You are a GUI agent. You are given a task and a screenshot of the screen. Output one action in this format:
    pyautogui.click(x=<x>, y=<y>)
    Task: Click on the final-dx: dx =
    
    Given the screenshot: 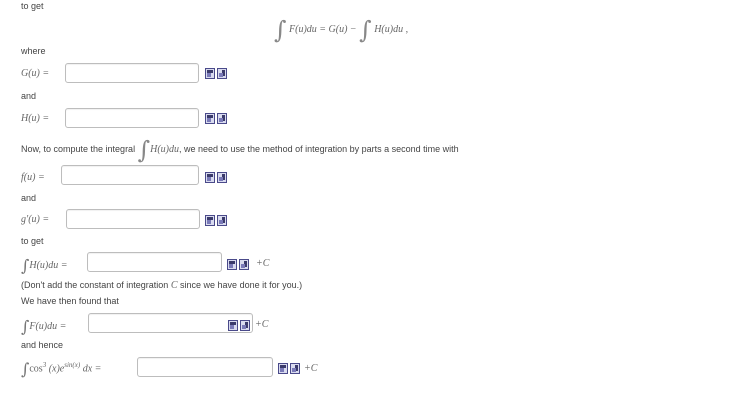 What is the action you would take?
    pyautogui.click(x=92, y=369)
    